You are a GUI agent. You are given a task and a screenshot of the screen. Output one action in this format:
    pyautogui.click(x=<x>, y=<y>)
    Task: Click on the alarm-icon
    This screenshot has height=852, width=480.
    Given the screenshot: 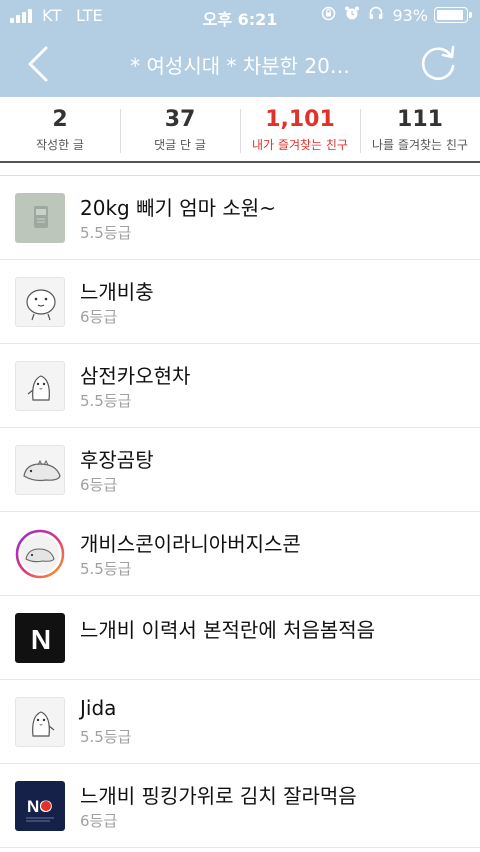 What is the action you would take?
    pyautogui.click(x=352, y=15)
    